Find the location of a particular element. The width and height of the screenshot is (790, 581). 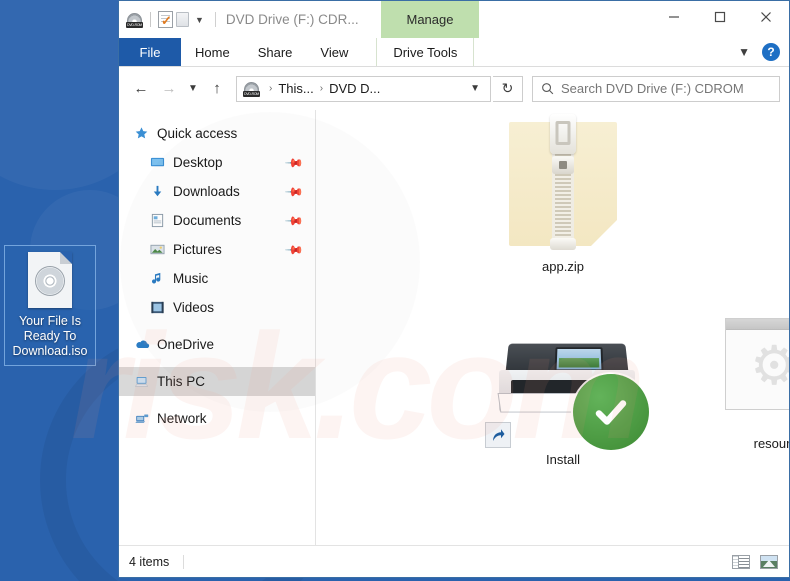

sidebar-item-network: Network is located at coordinates (217, 418).